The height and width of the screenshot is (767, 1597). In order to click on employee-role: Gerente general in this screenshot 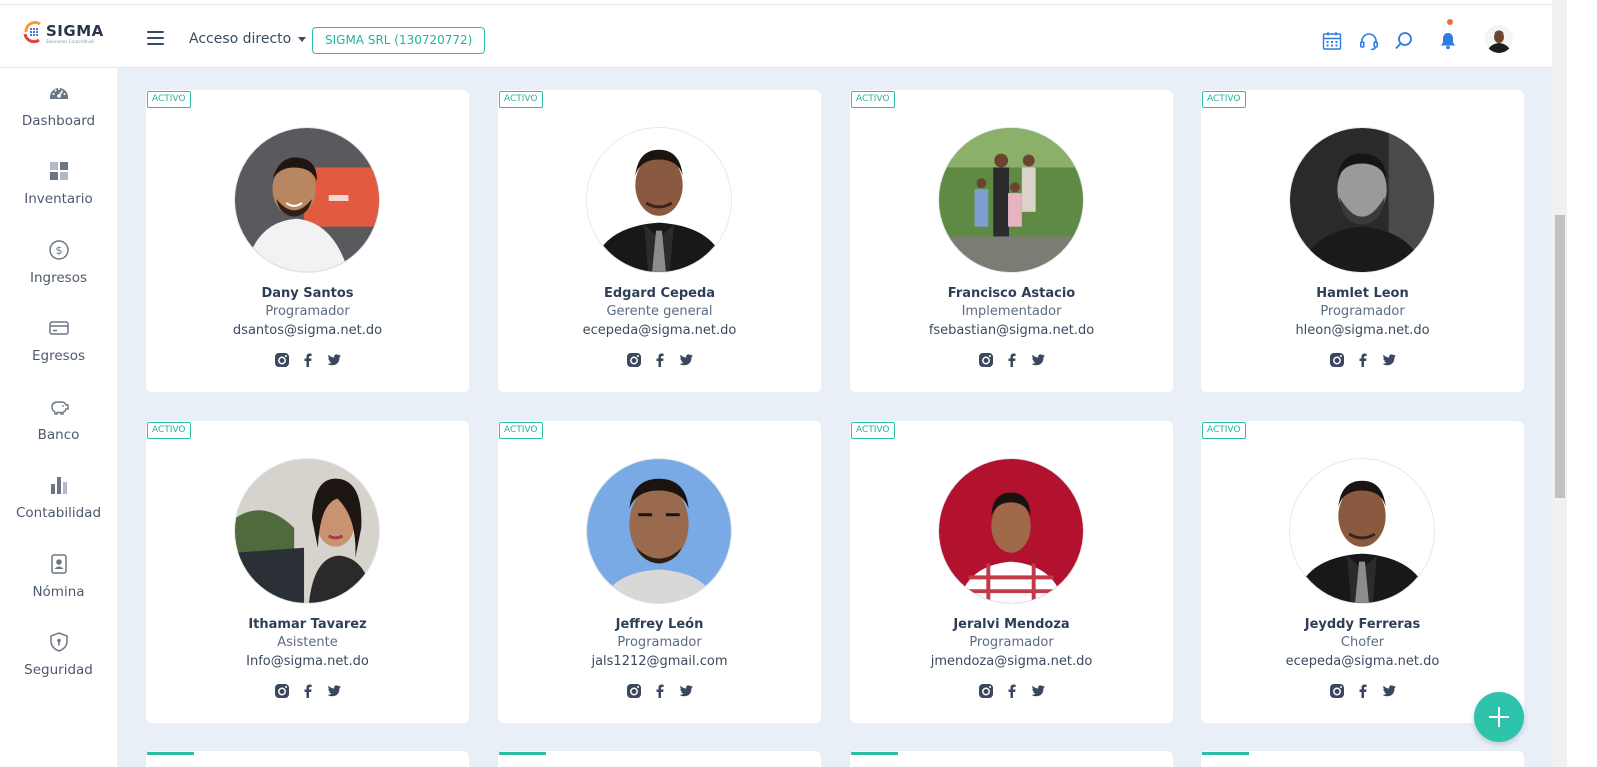, I will do `click(659, 311)`.